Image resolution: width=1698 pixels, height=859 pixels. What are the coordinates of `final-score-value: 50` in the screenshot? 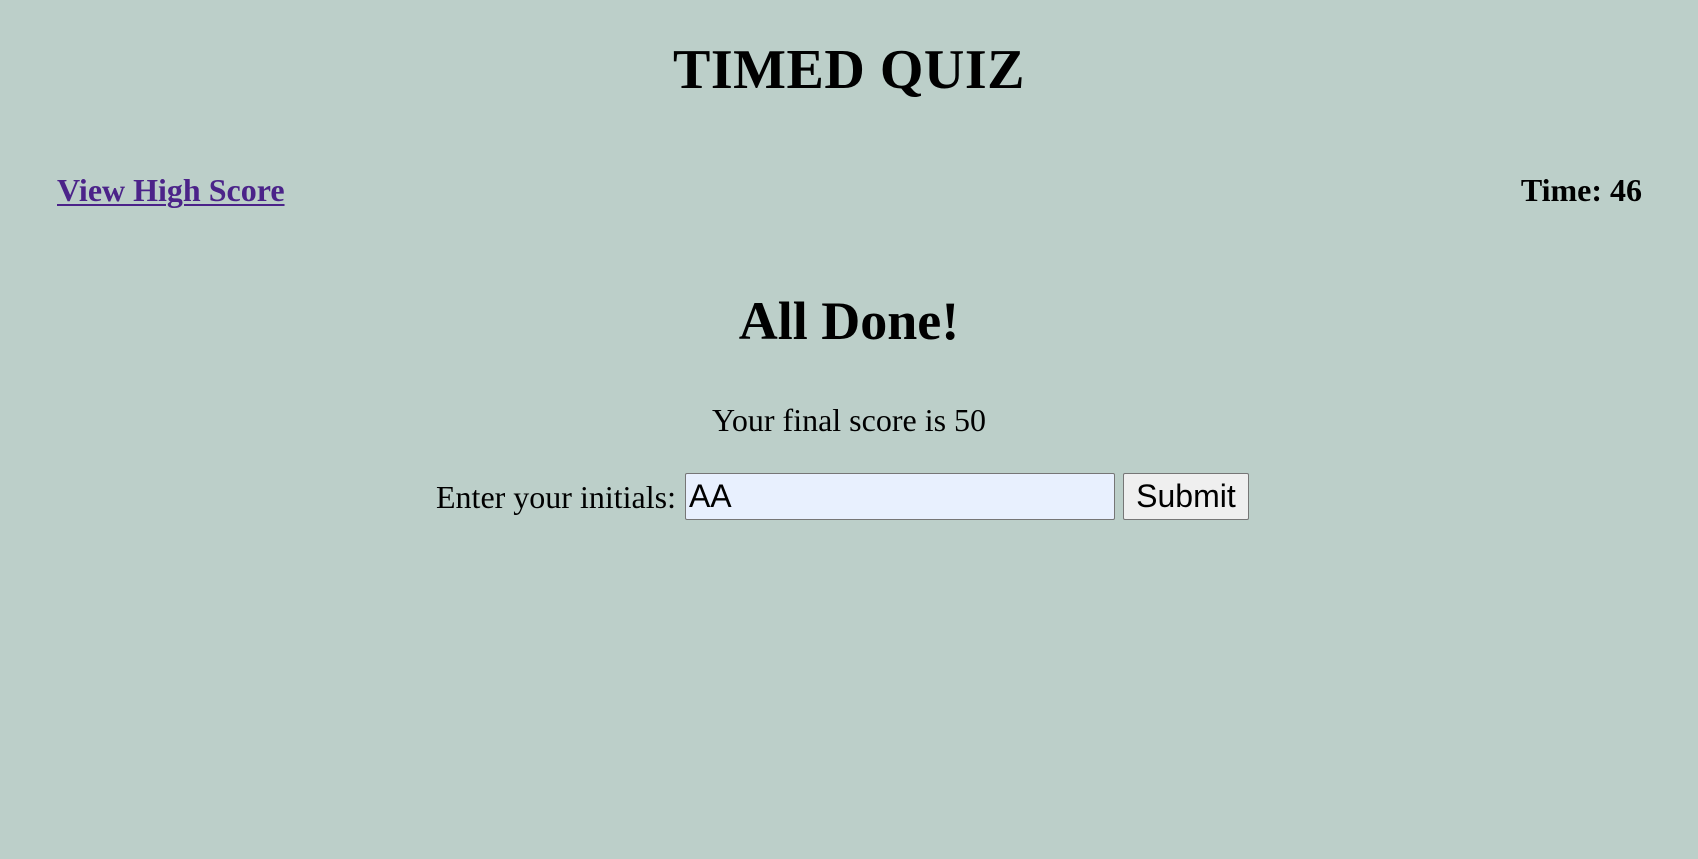 It's located at (970, 420).